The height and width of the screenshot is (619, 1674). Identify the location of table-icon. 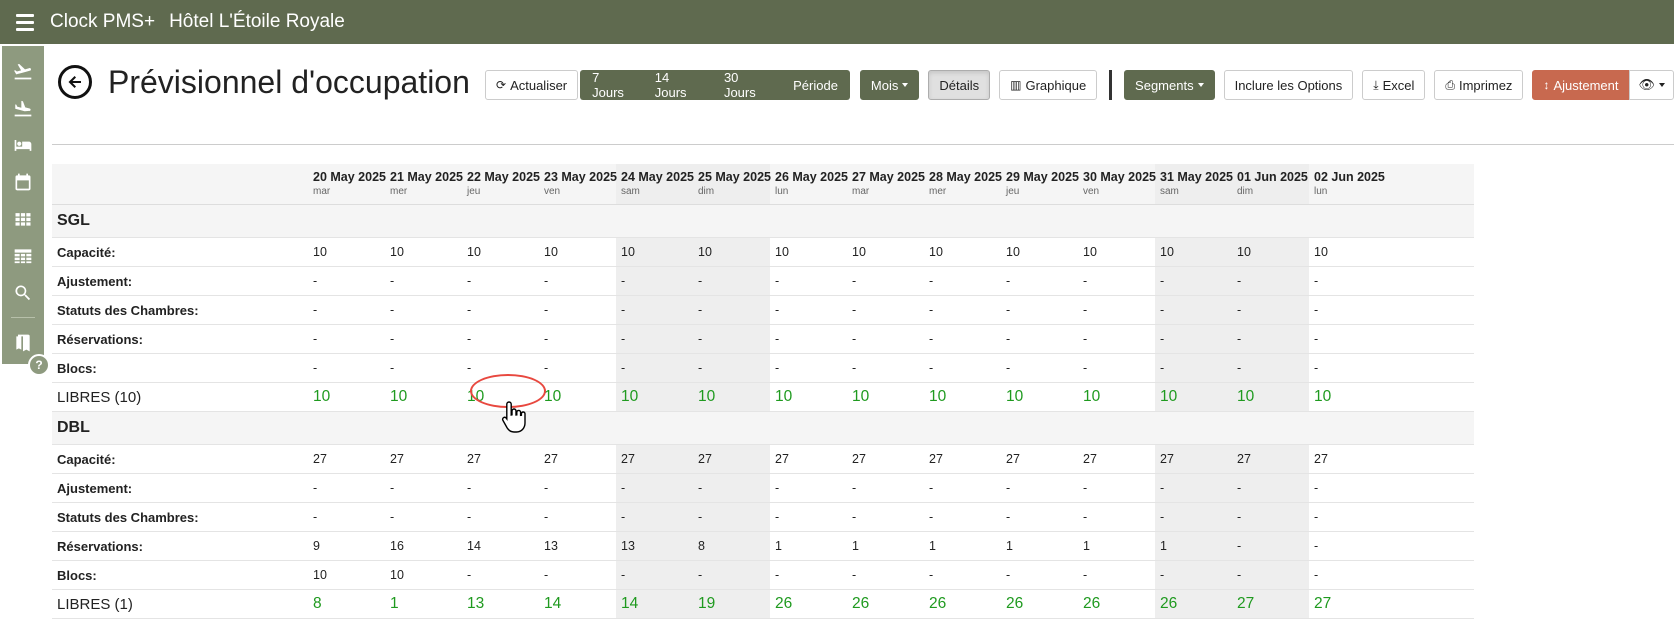
(23, 255).